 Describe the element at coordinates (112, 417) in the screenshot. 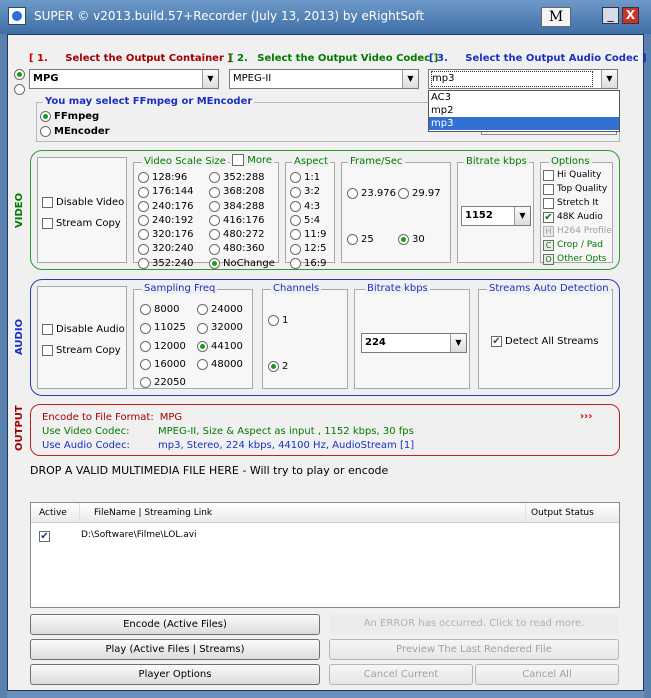

I see `output-format-line: Encode to File Format: MPG` at that location.